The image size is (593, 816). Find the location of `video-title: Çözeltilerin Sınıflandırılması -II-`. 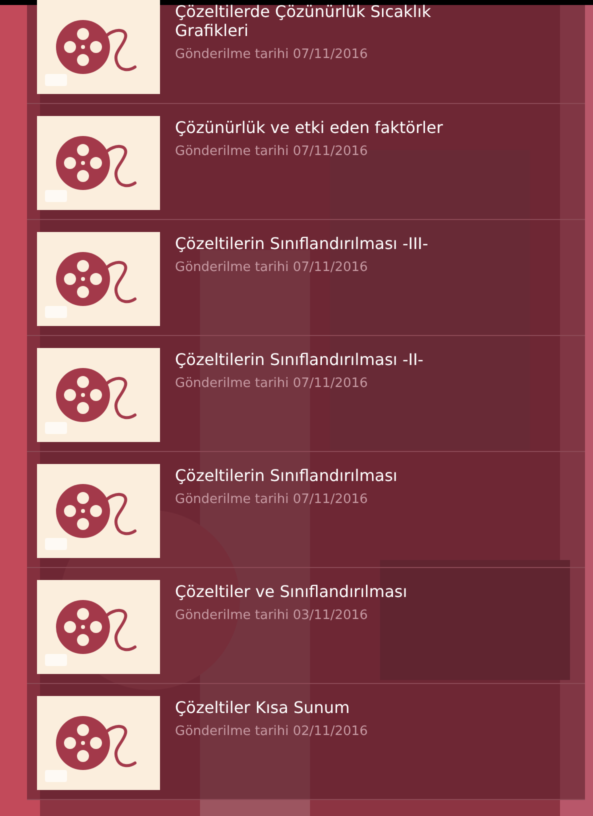

video-title: Çözeltilerin Sınıflandırılması -II- is located at coordinates (299, 359).